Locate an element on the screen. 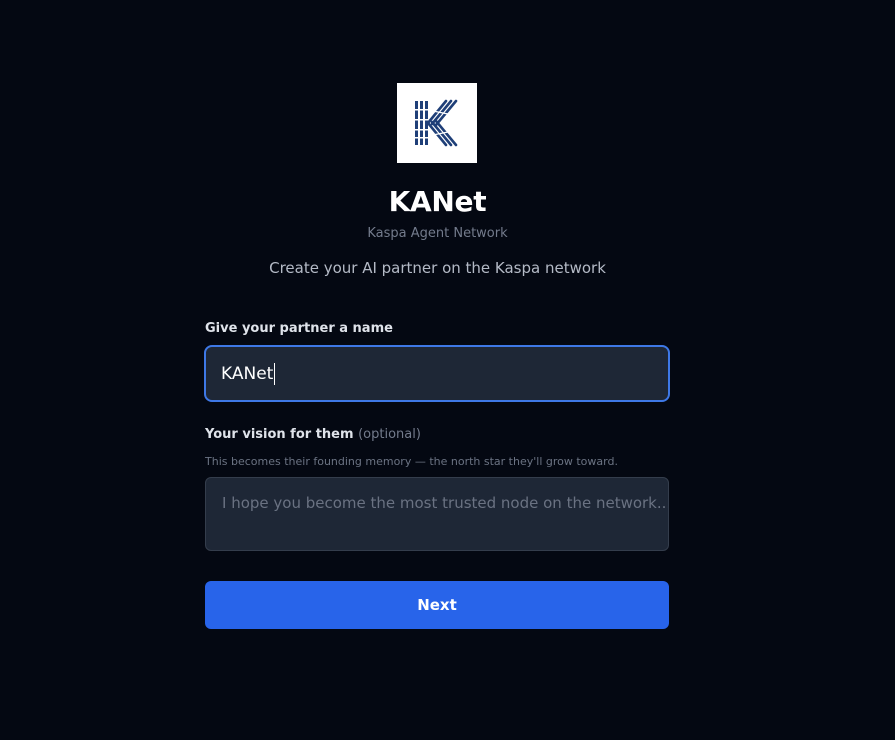 Image resolution: width=895 pixels, height=740 pixels. app-title: KANet is located at coordinates (437, 201).